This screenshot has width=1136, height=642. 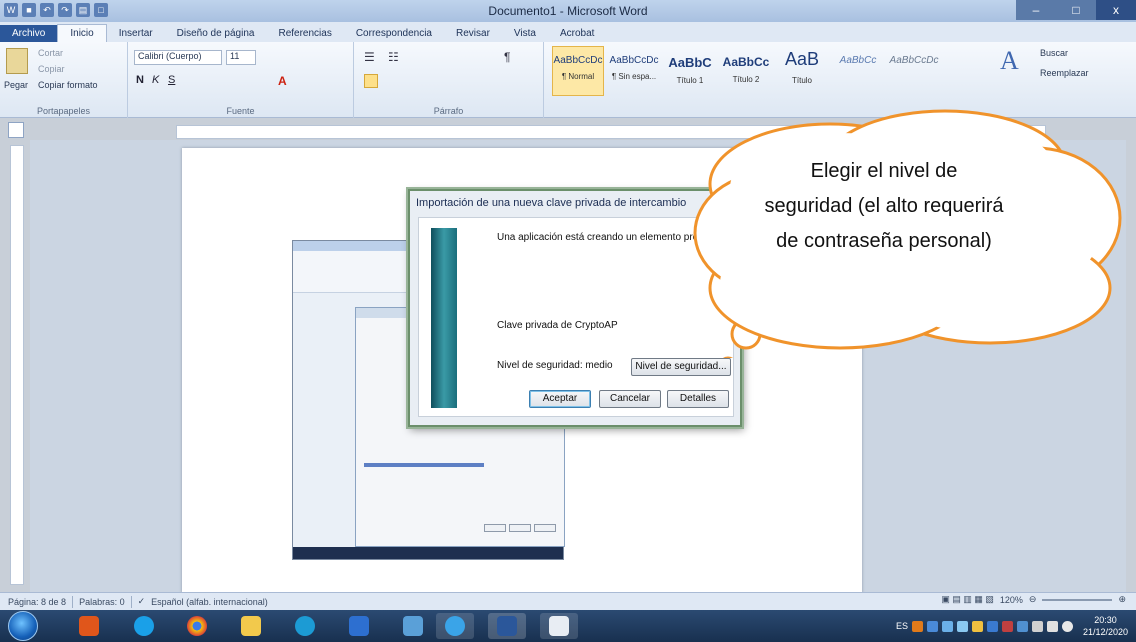 I want to click on window-controls: – □ x, so click(x=1076, y=10).